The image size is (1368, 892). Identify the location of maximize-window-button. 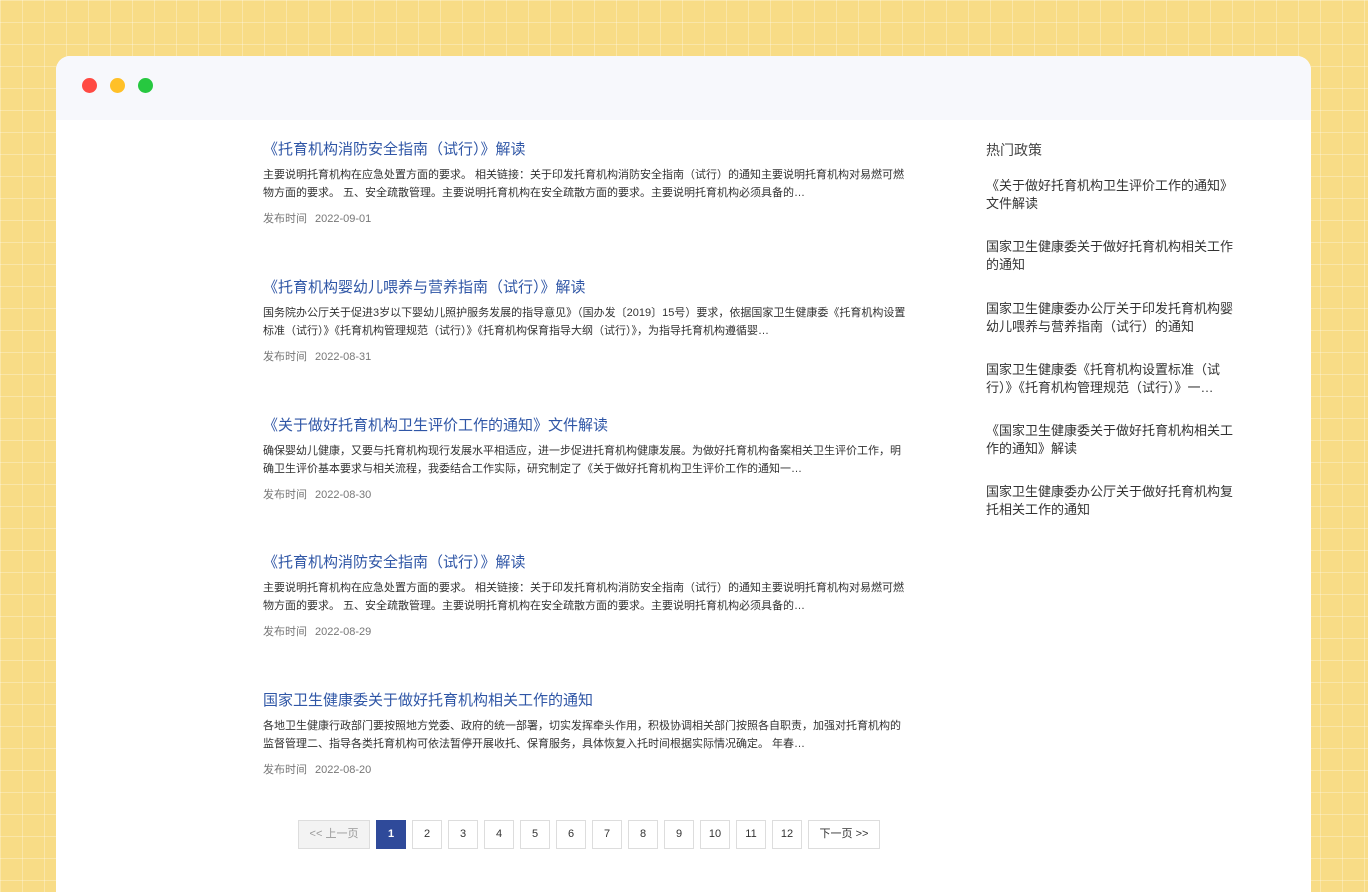
(145, 85).